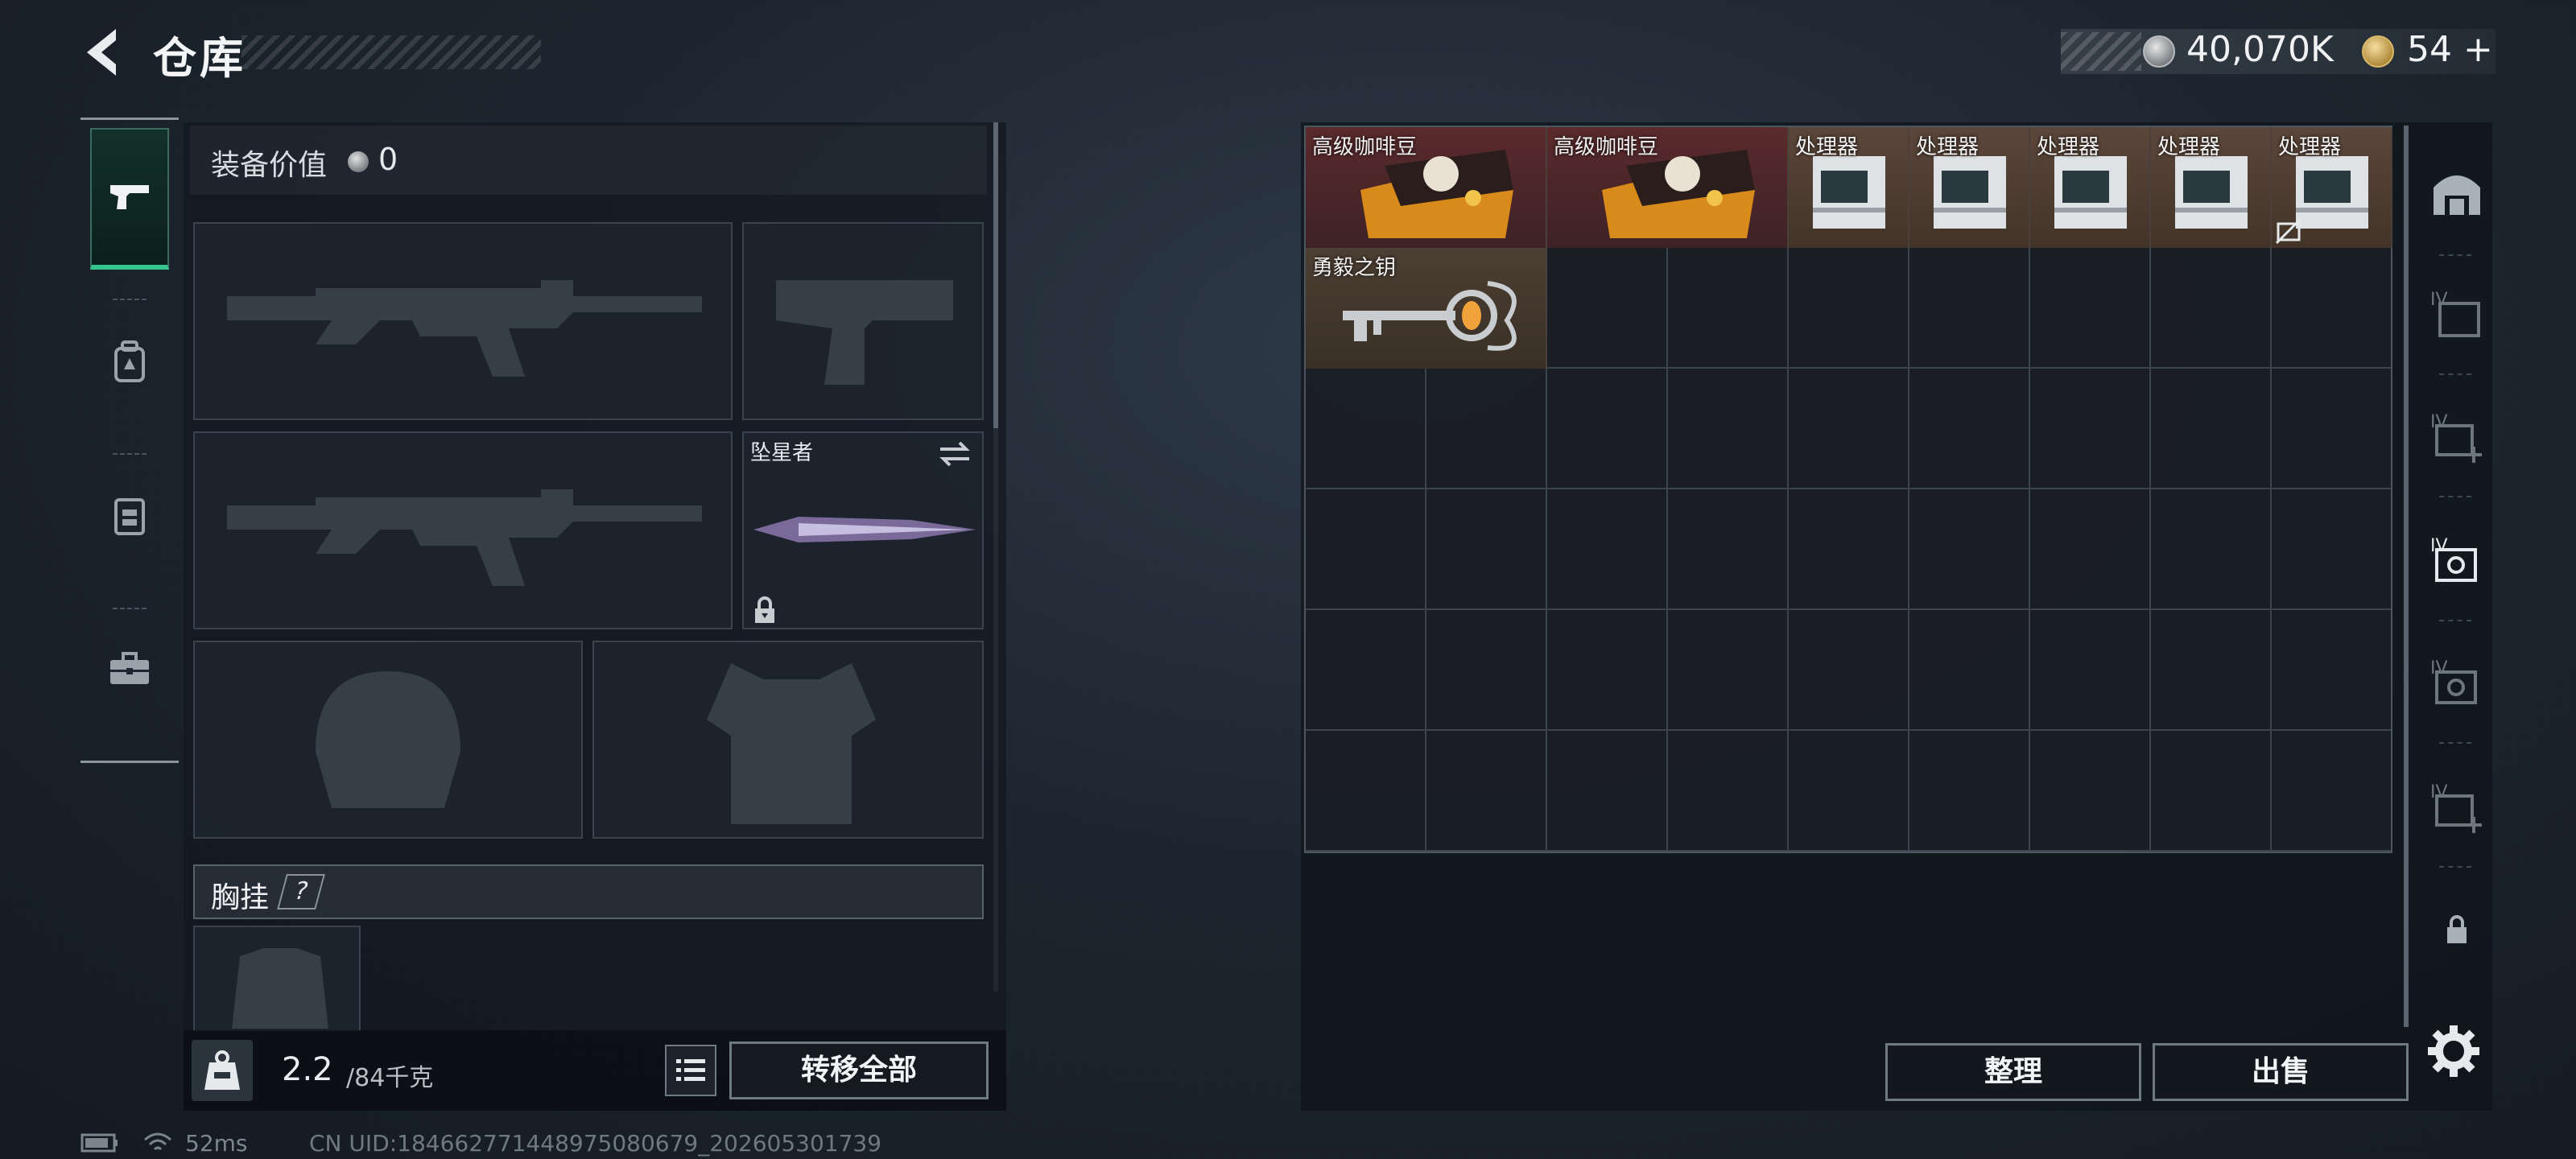 This screenshot has height=1159, width=2576. I want to click on nav-backpack, so click(129, 361).